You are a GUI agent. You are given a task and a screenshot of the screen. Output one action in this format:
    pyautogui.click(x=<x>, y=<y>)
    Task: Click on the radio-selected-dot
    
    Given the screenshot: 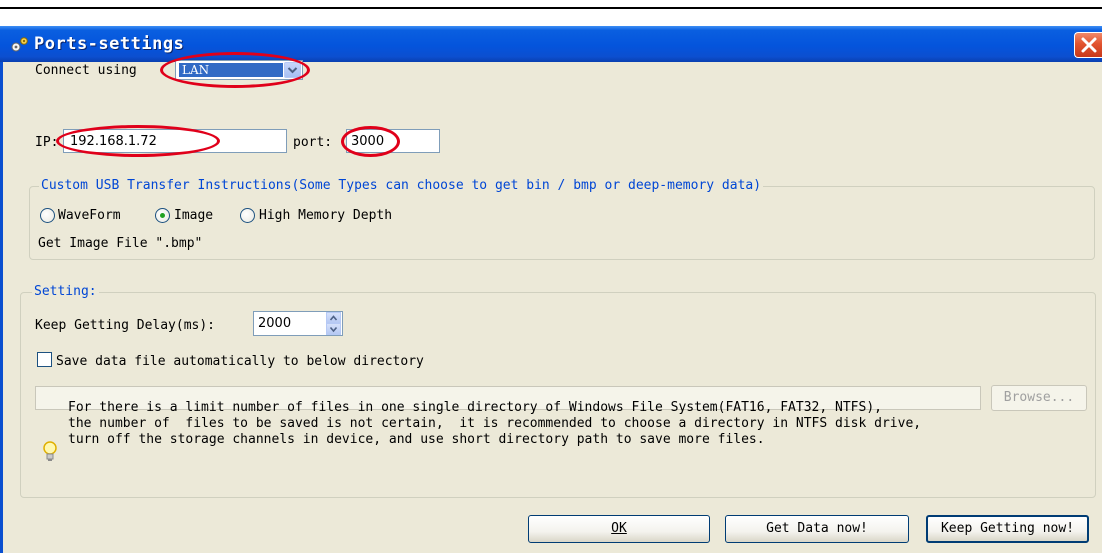 What is the action you would take?
    pyautogui.click(x=162, y=215)
    